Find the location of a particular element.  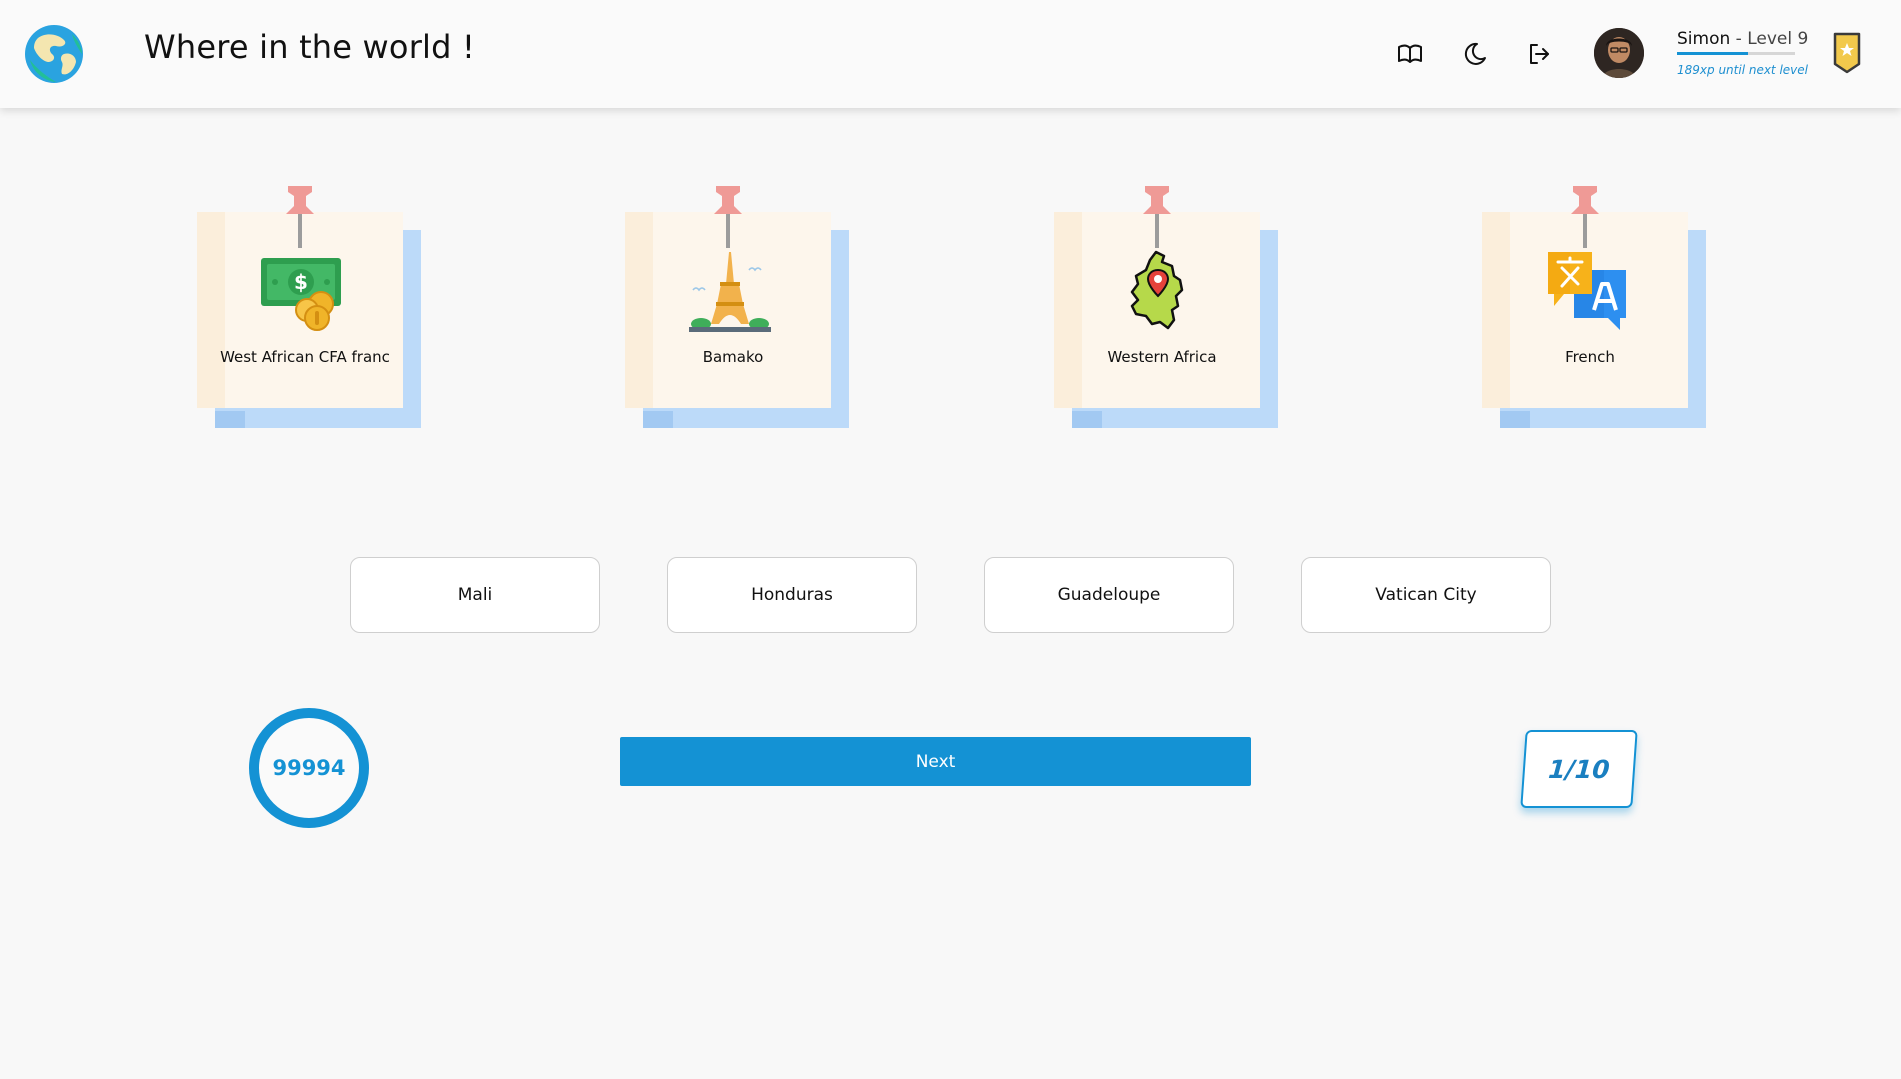

choice-button-mali: Mali is located at coordinates (475, 595).